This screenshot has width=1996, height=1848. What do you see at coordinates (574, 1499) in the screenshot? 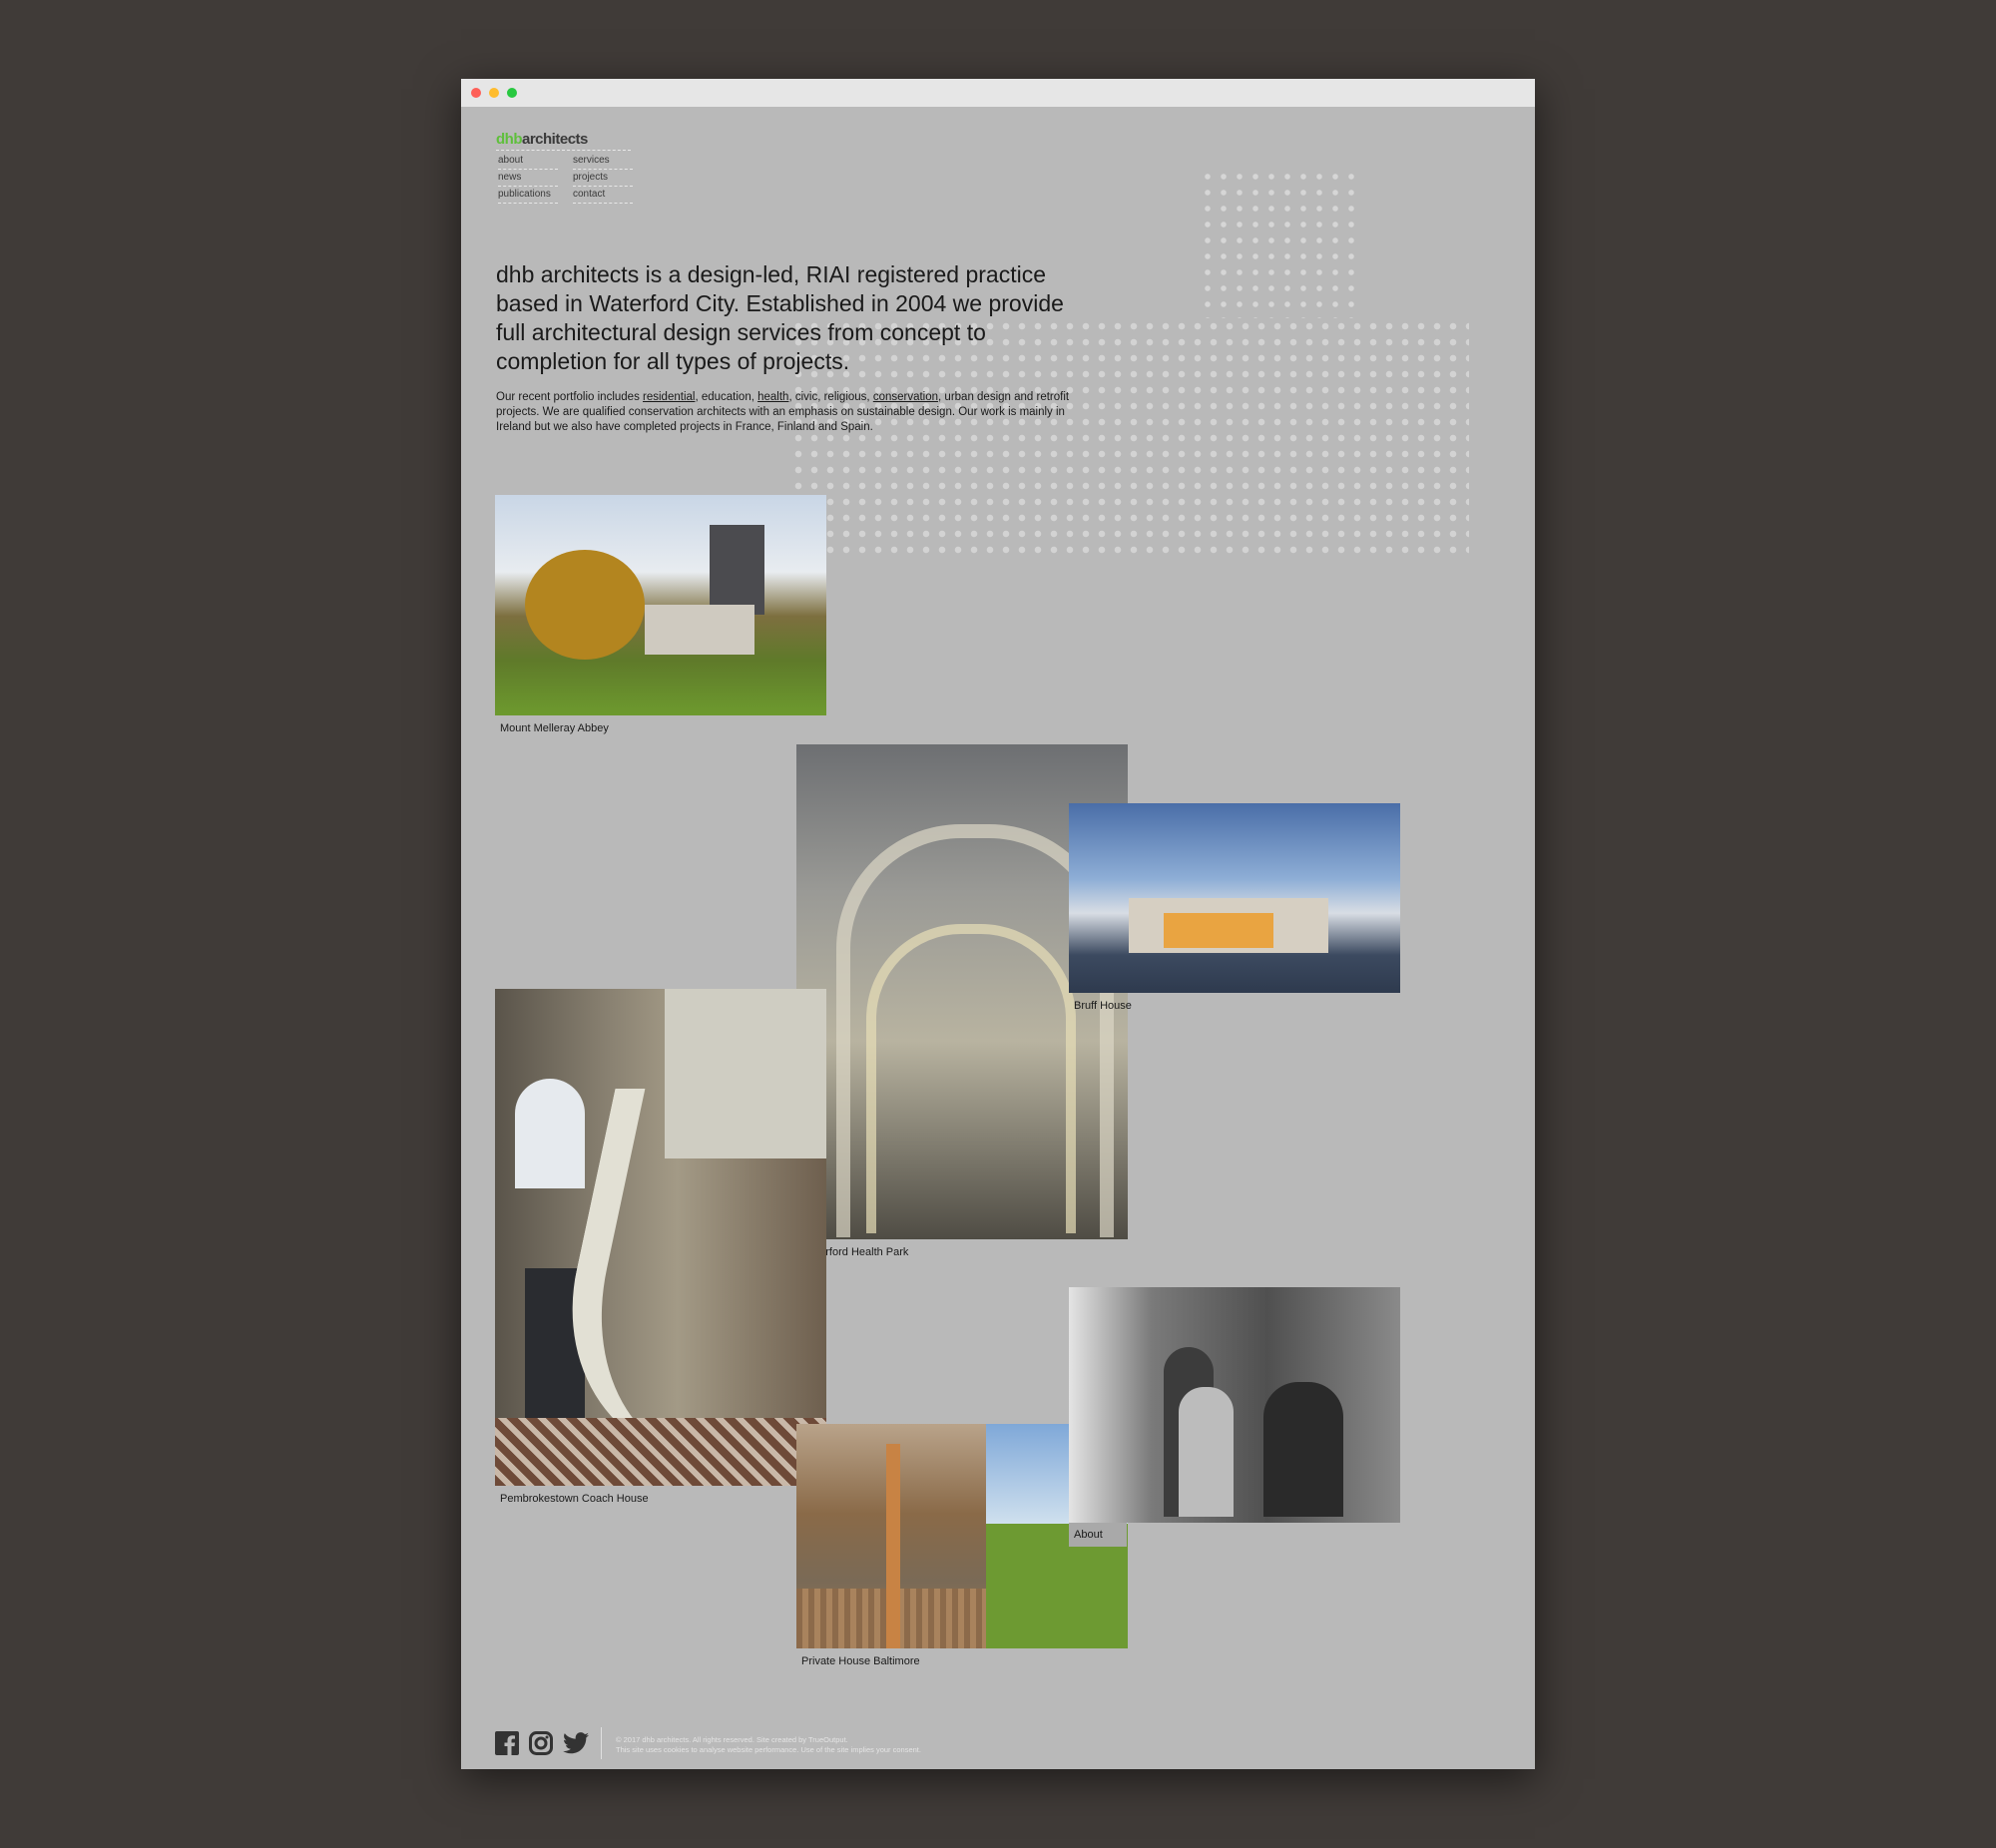
I see `project-caption: Pembrokestown Coach House` at bounding box center [574, 1499].